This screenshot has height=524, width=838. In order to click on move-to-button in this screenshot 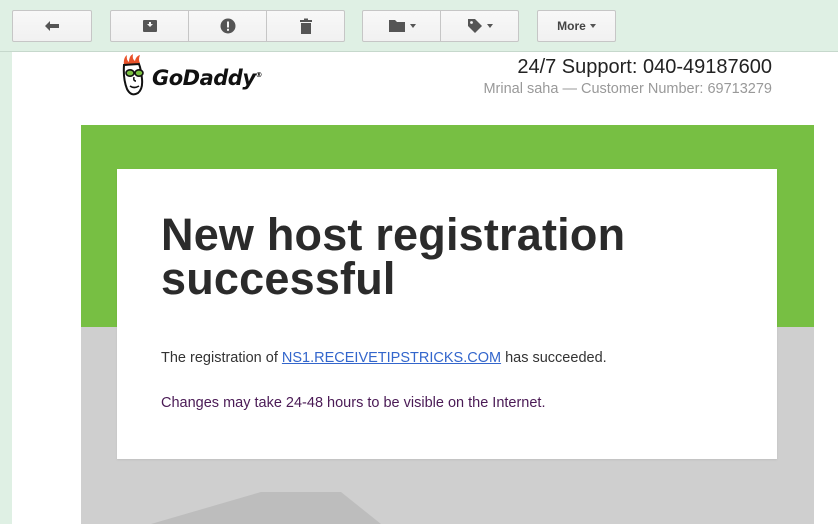, I will do `click(401, 26)`.